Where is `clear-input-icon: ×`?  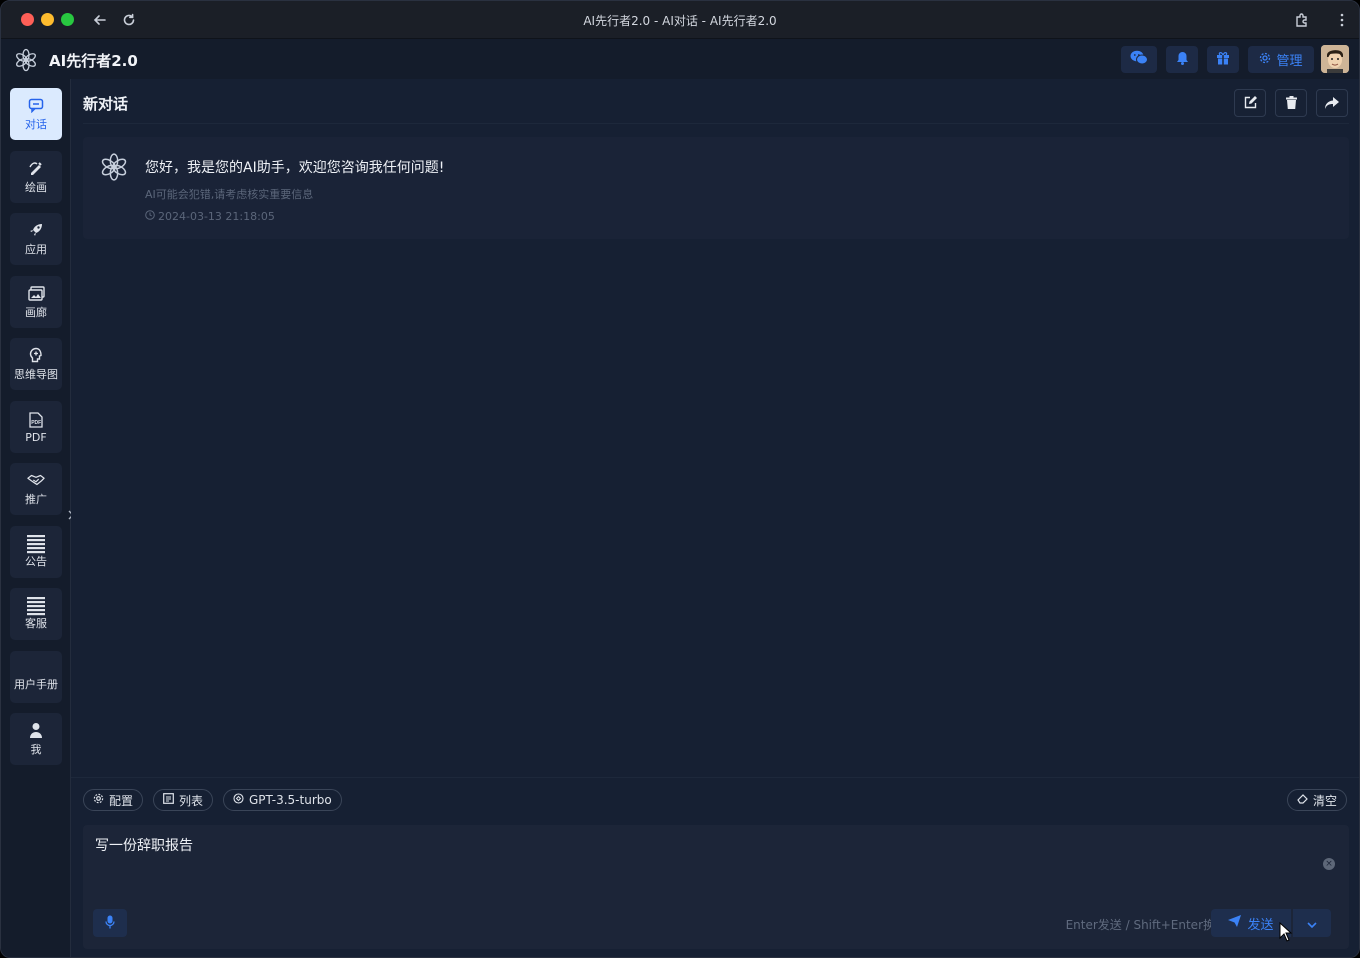
clear-input-icon: × is located at coordinates (1329, 864).